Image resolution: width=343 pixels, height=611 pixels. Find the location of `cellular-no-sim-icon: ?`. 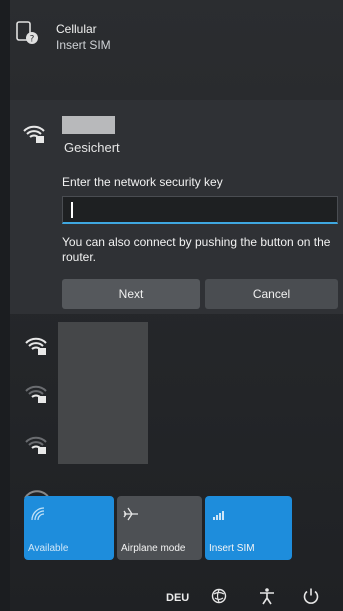

cellular-no-sim-icon: ? is located at coordinates (27, 33).